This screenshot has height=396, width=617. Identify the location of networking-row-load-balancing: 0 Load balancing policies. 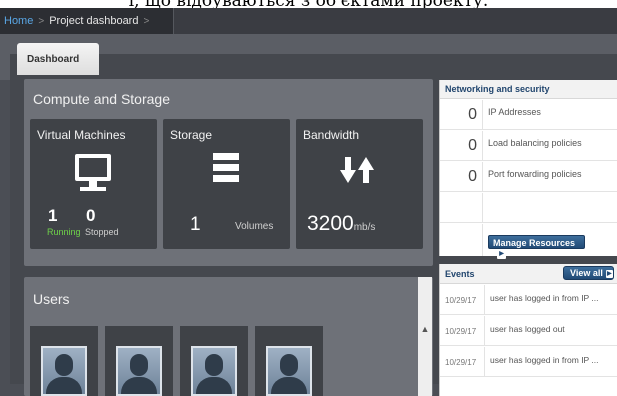
(528, 146).